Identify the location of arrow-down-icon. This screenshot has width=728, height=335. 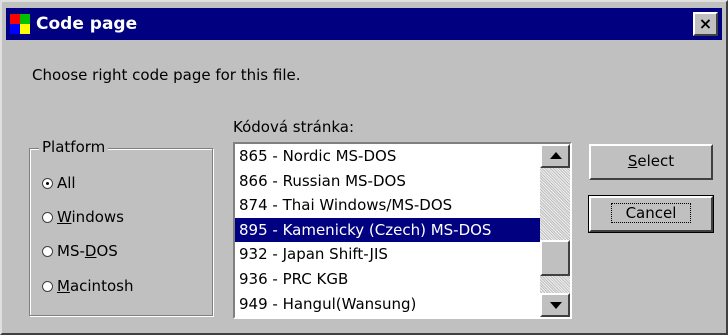
(556, 305).